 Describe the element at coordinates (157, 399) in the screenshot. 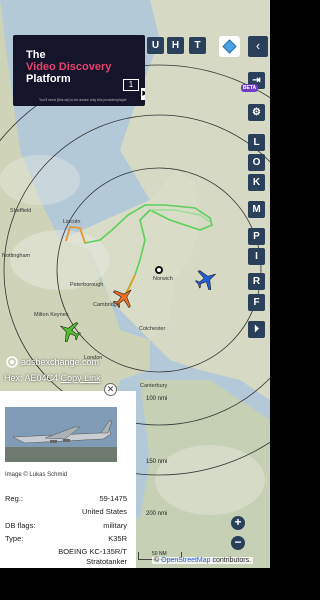

I see `range-ring-label: 100 nmi` at that location.